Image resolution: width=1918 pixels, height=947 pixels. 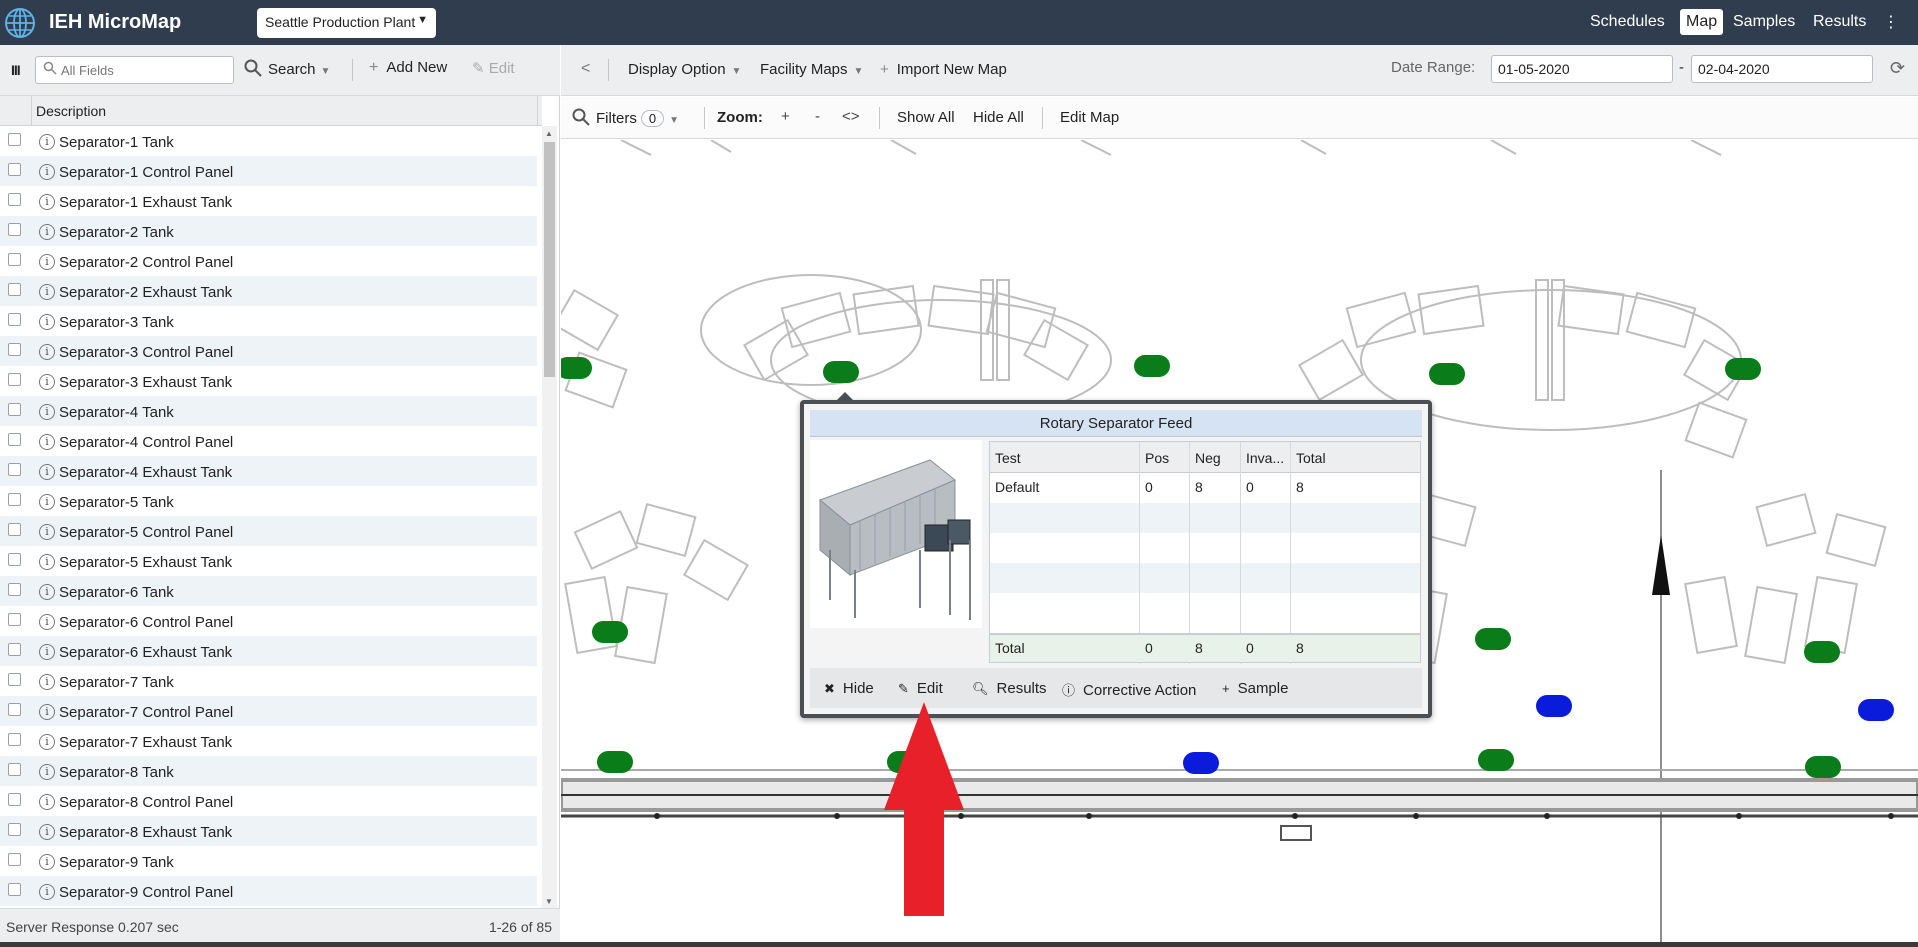 I want to click on list-item: i Separator-6 Tank, so click(x=268, y=591).